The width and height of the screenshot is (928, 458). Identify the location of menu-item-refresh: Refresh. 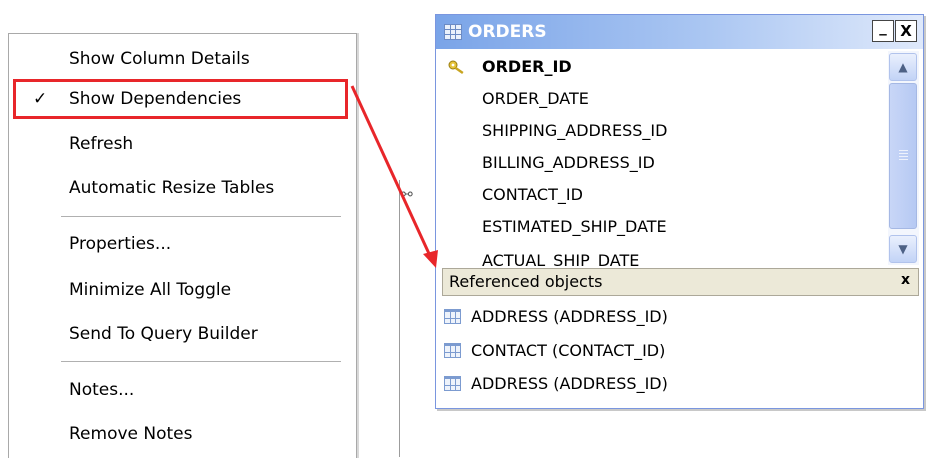
(182, 144).